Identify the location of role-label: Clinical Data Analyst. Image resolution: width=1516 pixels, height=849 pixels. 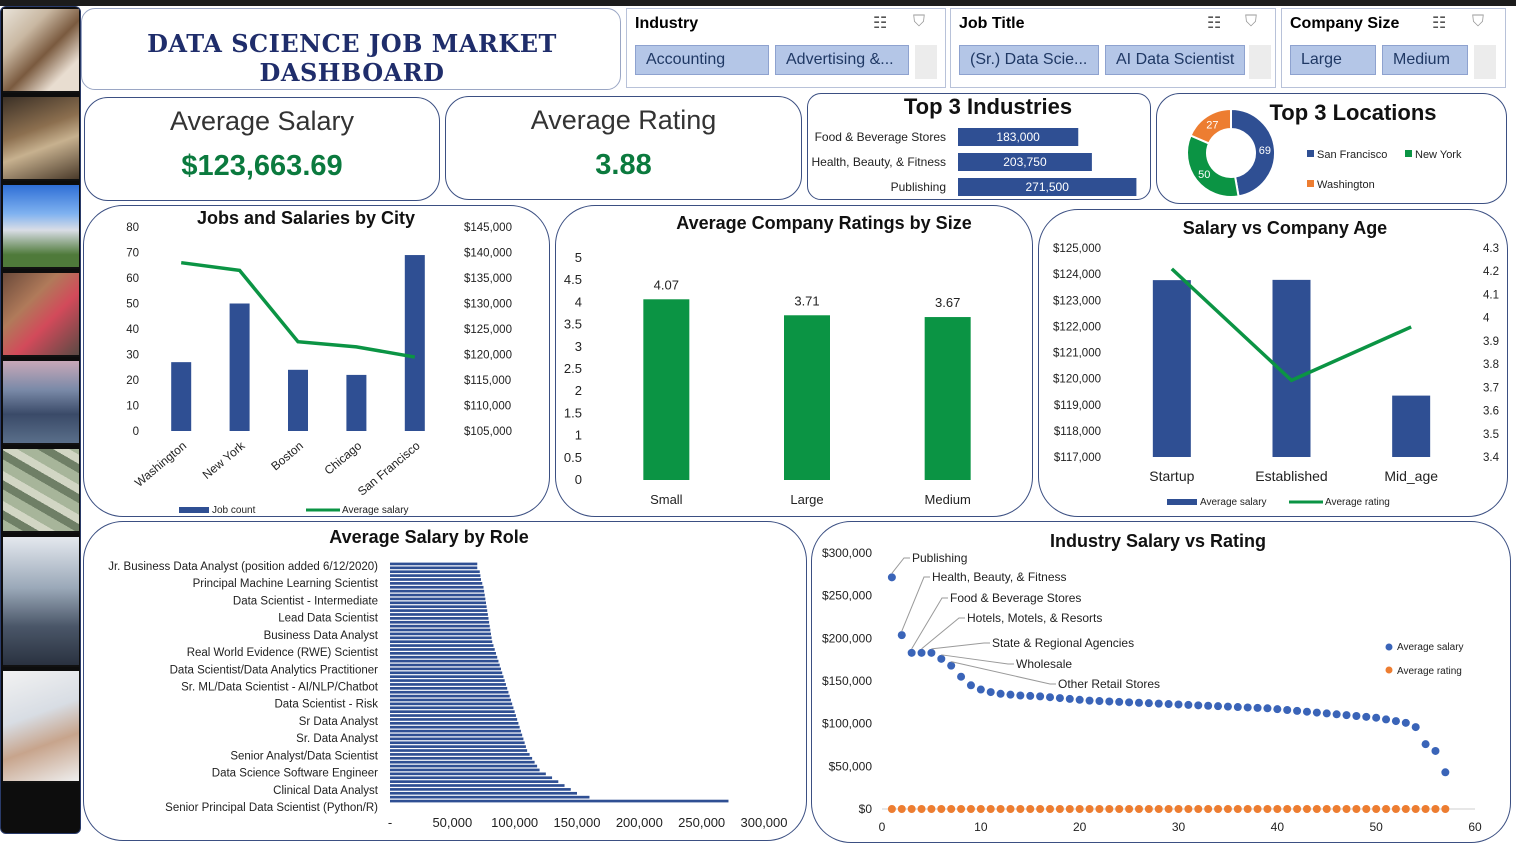
(326, 791).